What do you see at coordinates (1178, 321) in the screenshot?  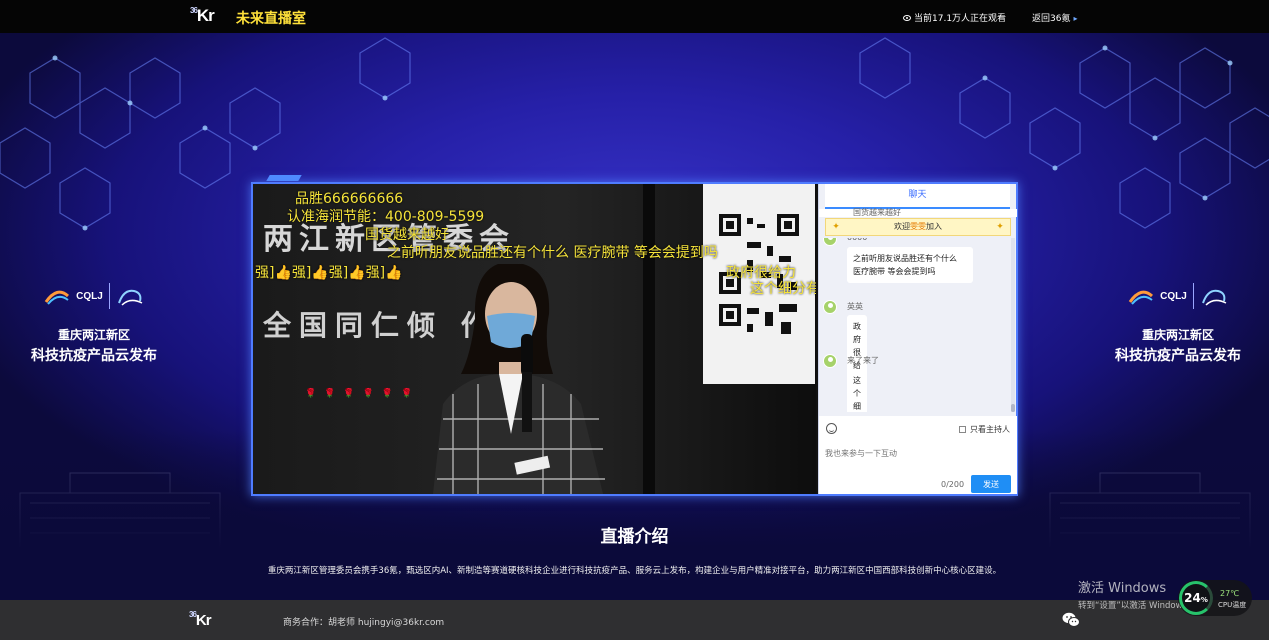 I see `side-banner-right: CQLJ 重庆两江新区 科技抗疫产品云发布` at bounding box center [1178, 321].